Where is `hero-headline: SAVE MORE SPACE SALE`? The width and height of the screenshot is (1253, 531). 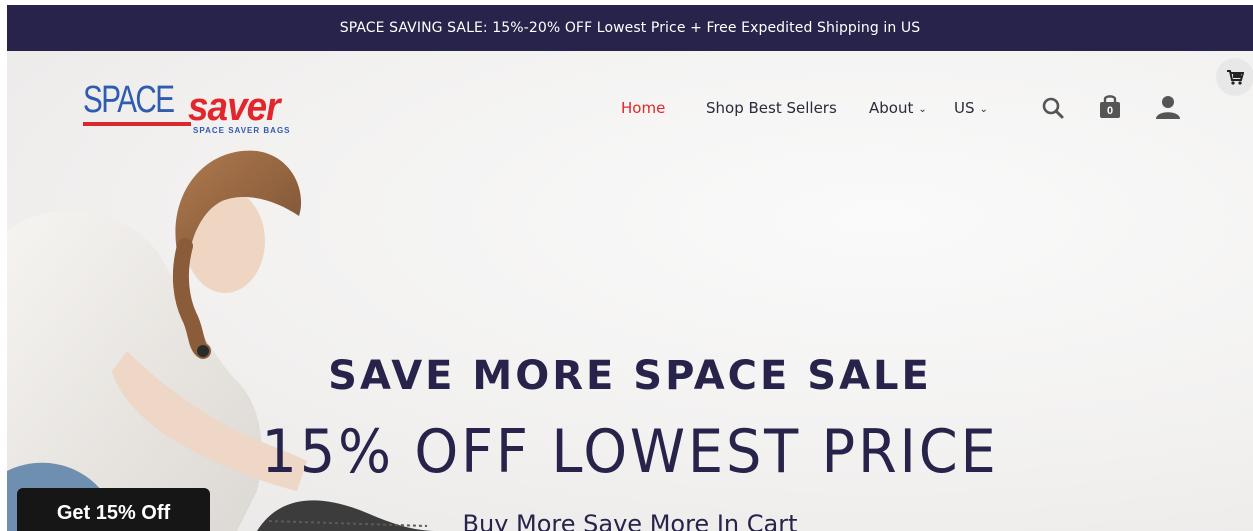
hero-headline: SAVE MORE SPACE SALE is located at coordinates (630, 376).